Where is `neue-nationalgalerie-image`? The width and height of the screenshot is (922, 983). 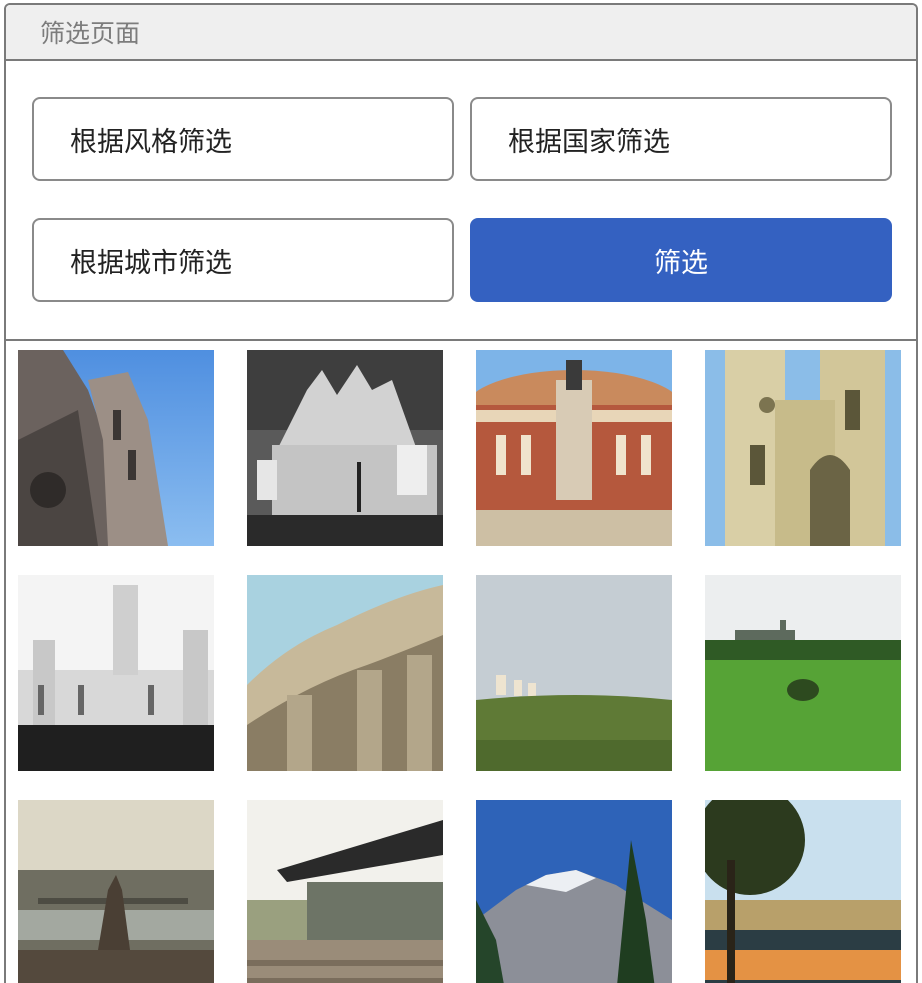
neue-nationalgalerie-image is located at coordinates (345, 891).